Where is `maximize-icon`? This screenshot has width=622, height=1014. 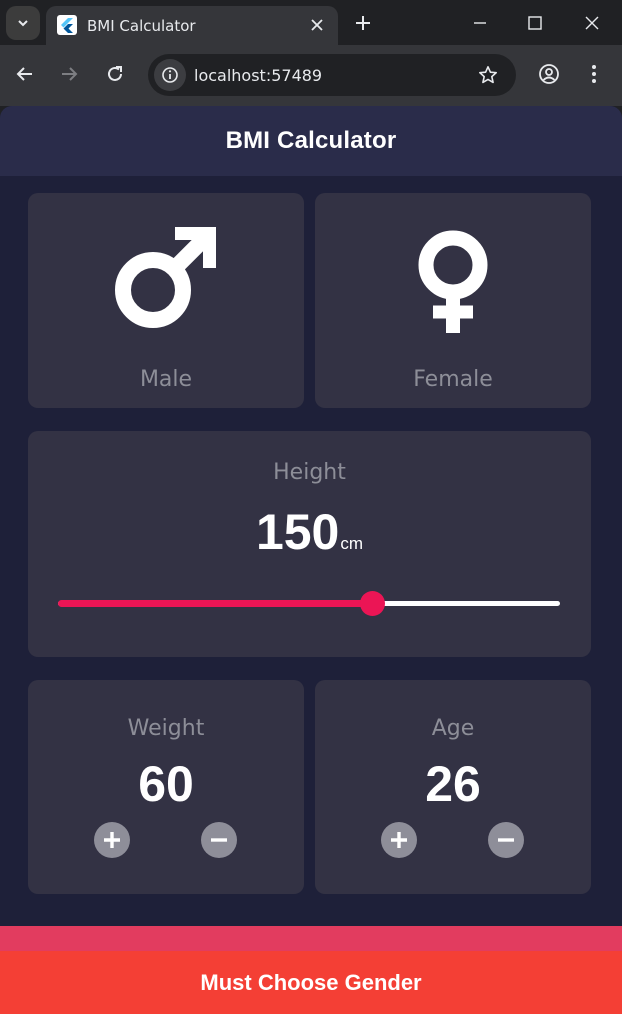
maximize-icon is located at coordinates (535, 23).